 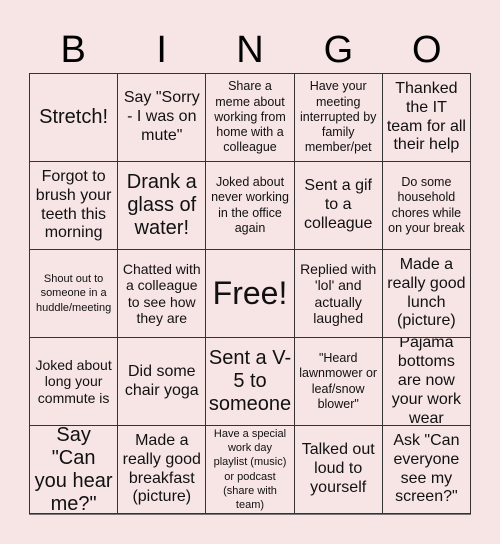 I want to click on bingo-cell: Sent a gif to a colleague, so click(x=338, y=206).